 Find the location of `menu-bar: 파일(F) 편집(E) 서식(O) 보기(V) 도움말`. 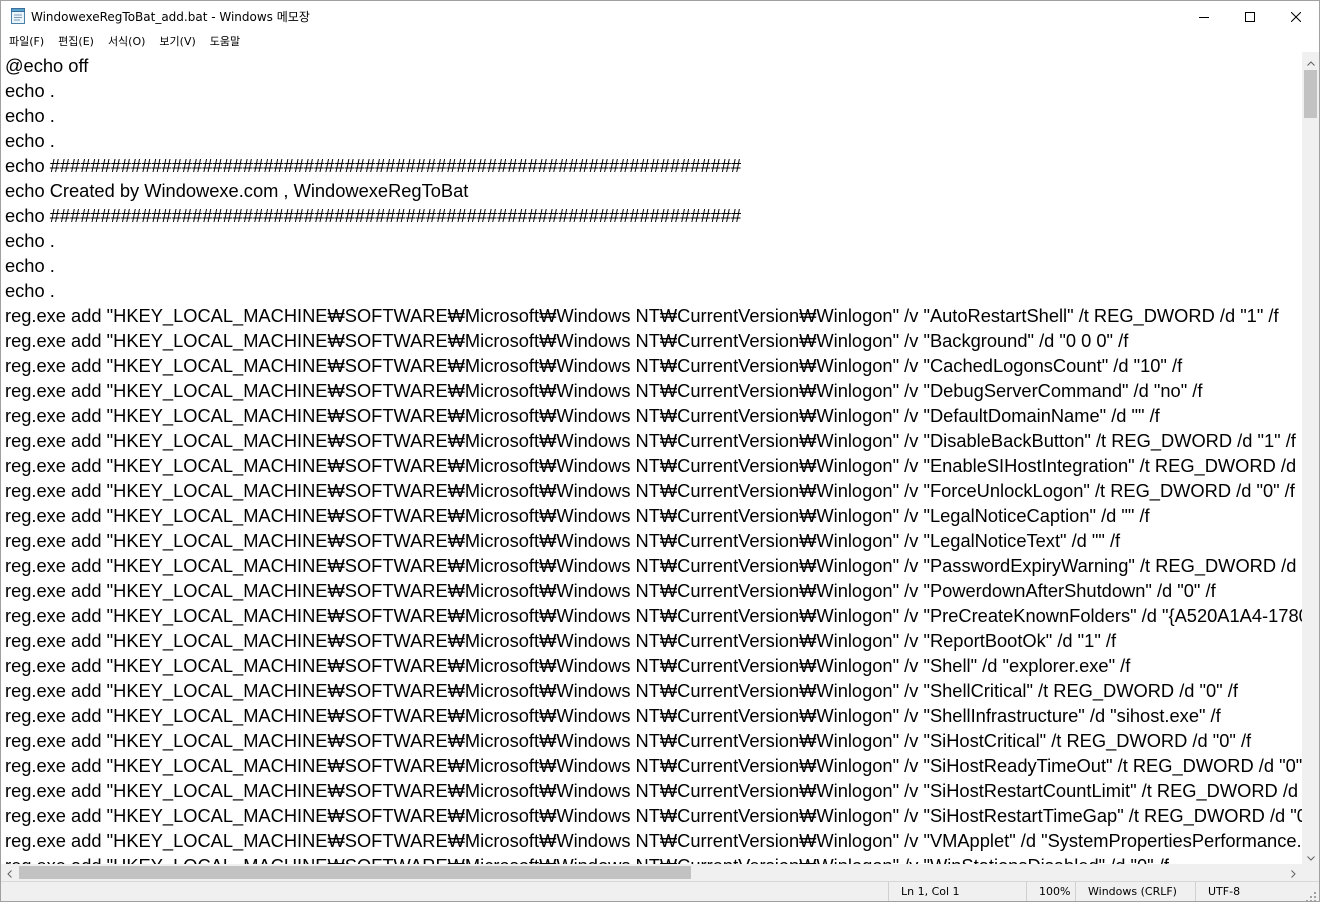

menu-bar: 파일(F) 편집(E) 서식(O) 보기(V) 도움말 is located at coordinates (660, 42).